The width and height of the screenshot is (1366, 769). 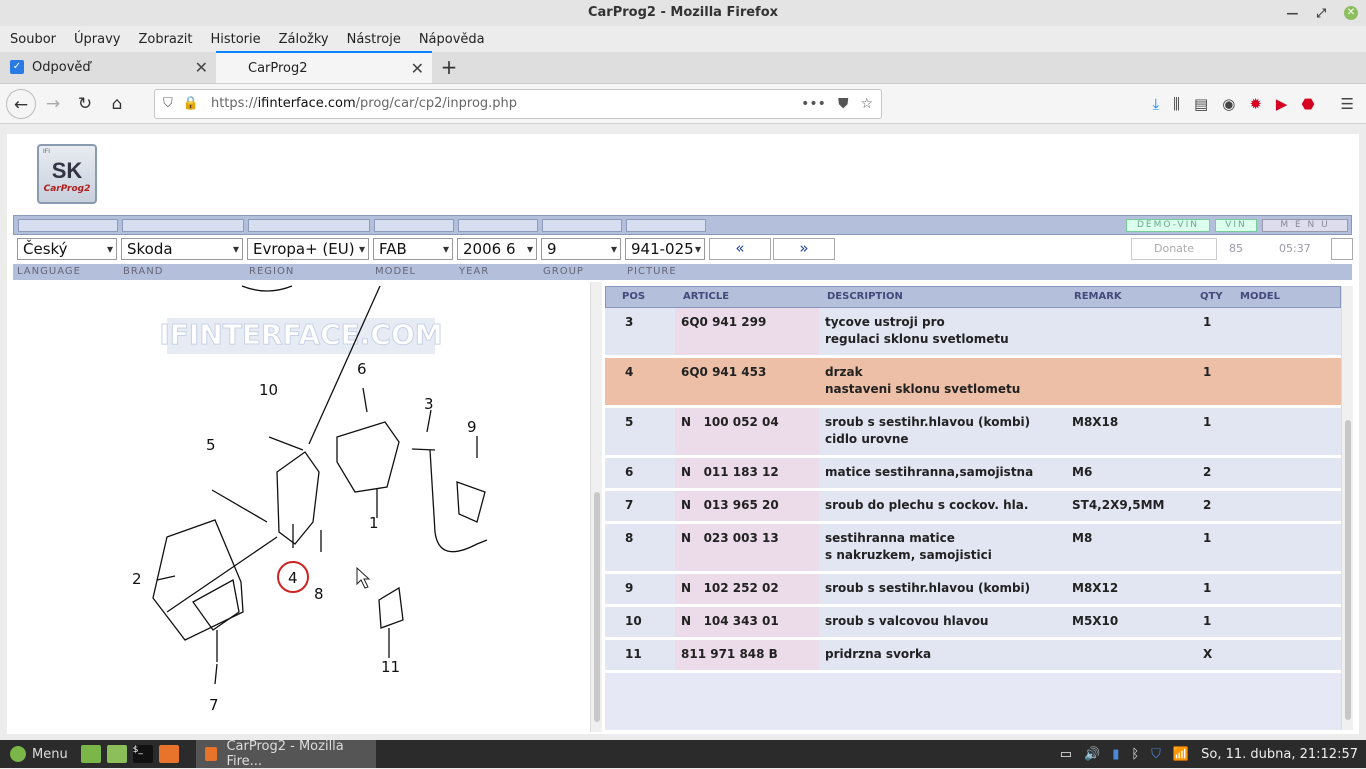 What do you see at coordinates (116, 754) in the screenshot?
I see `file-manager-icon` at bounding box center [116, 754].